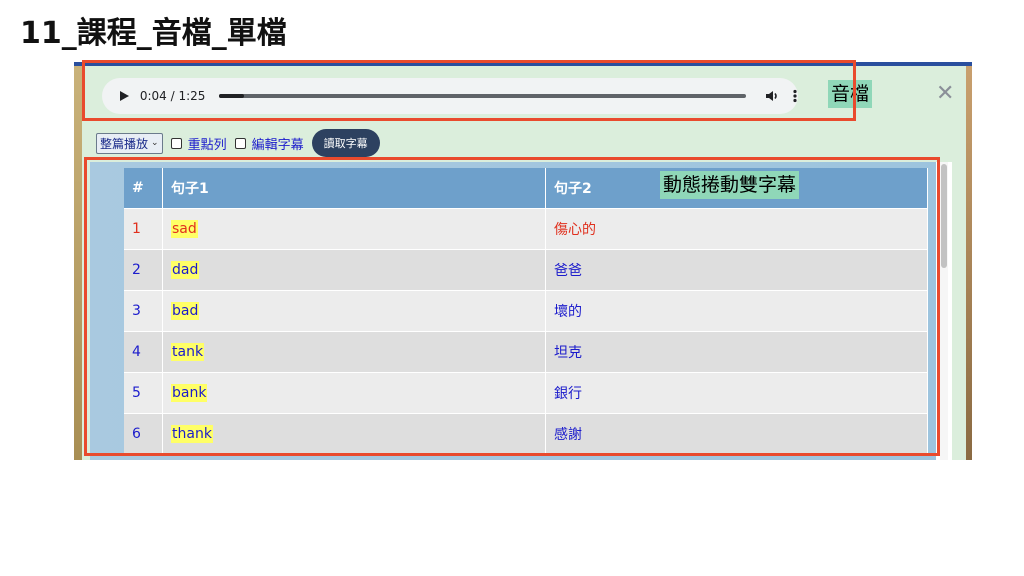  Describe the element at coordinates (189, 393) in the screenshot. I see `sentence-1-word: bank` at that location.